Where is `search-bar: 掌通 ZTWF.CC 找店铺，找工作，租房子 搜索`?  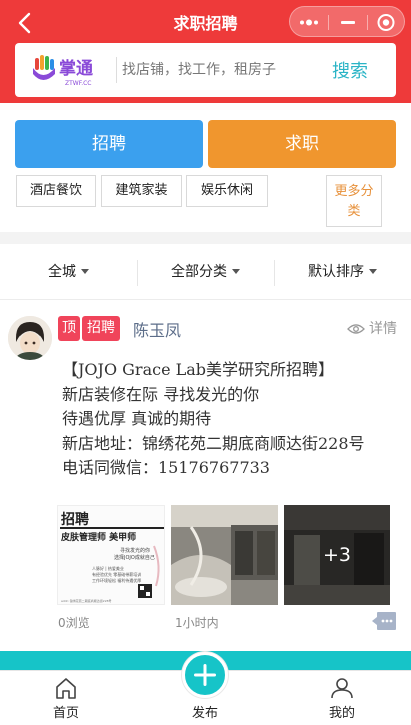
search-bar: 掌通 ZTWF.CC 找店铺，找工作，租房子 搜索 is located at coordinates (205, 70).